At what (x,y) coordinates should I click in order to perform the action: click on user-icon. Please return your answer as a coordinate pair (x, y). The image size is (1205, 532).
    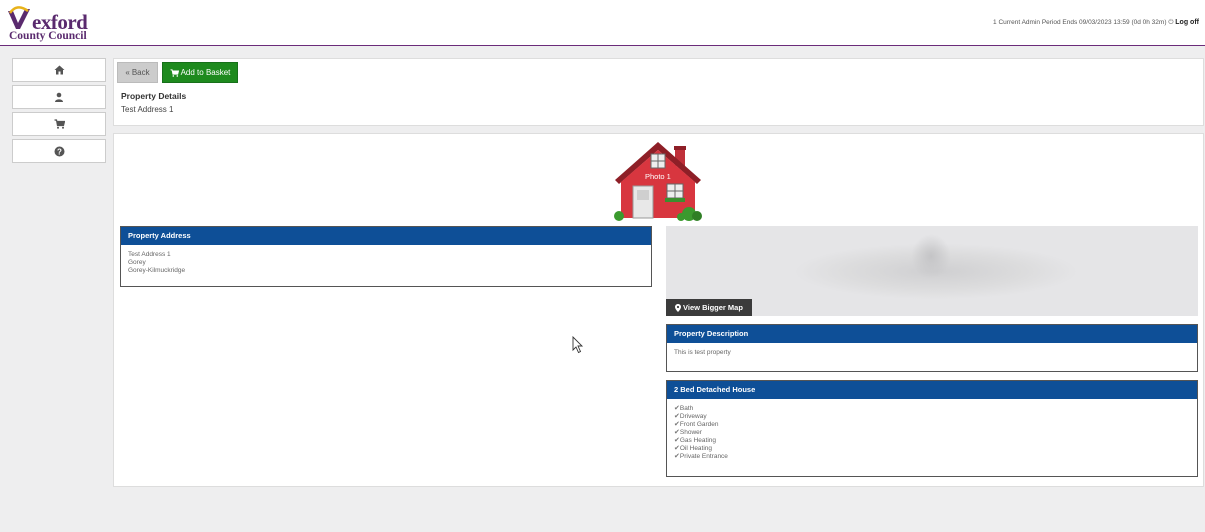
    Looking at the image, I should click on (59, 97).